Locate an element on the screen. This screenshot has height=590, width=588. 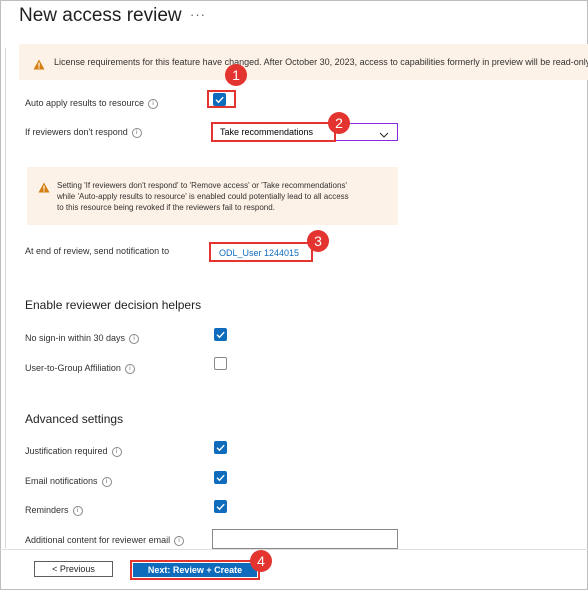
additional-content-input is located at coordinates (305, 539).